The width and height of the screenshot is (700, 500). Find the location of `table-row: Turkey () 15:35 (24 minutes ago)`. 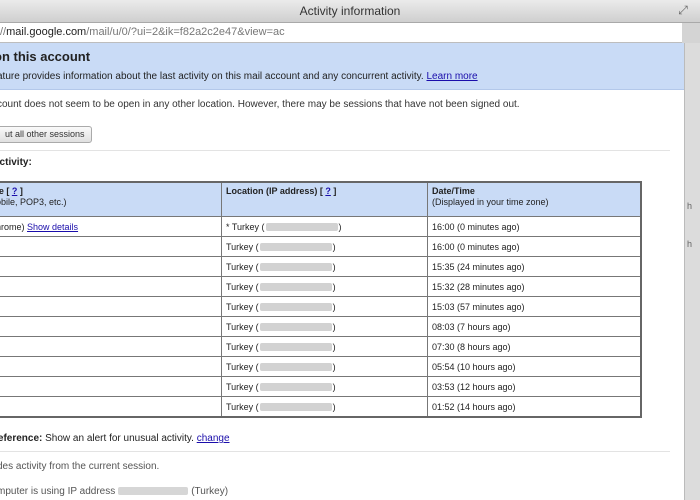

table-row: Turkey () 15:35 (24 minutes ago) is located at coordinates (321, 266).